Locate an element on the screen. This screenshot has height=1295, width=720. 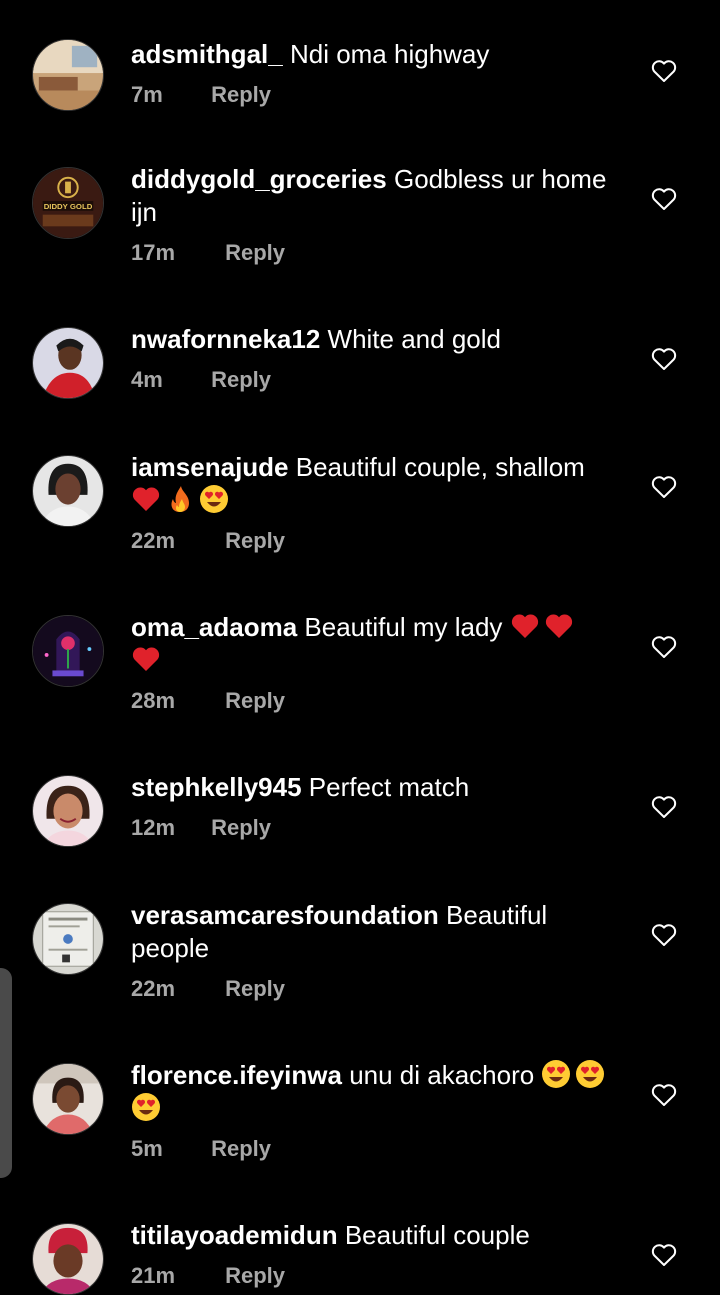
comment-timestamp: 5m is located at coordinates (147, 1148).